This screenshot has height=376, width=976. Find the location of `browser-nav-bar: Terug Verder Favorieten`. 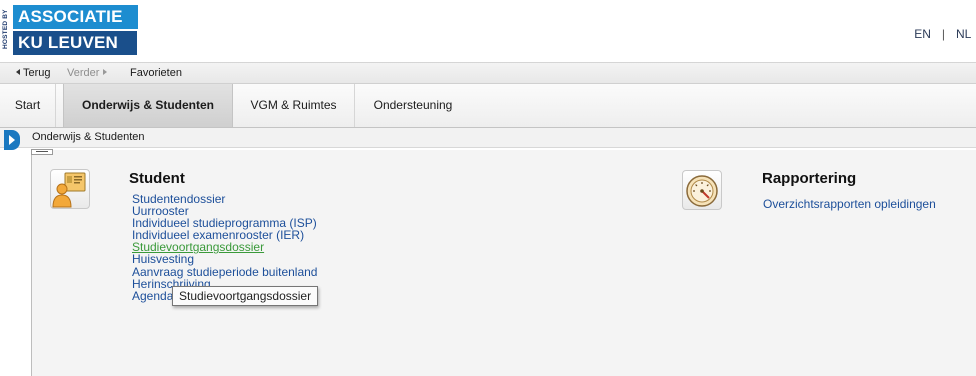

browser-nav-bar: Terug Verder Favorieten is located at coordinates (488, 73).